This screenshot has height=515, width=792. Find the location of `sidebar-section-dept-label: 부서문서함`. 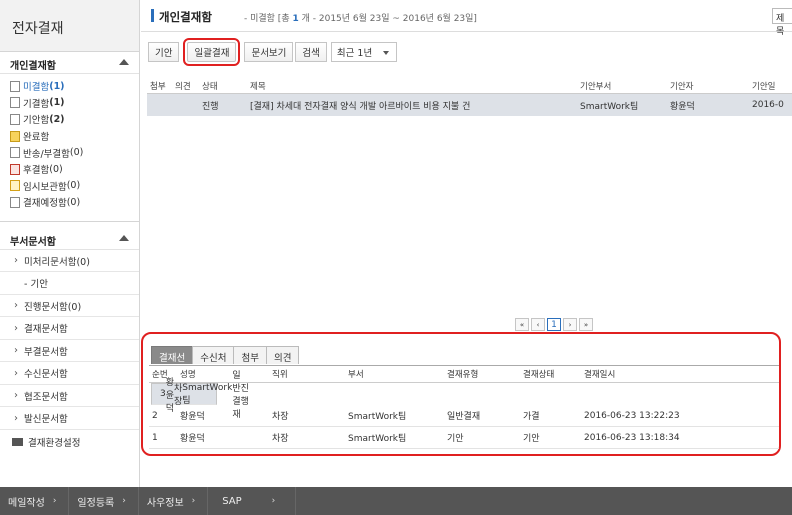

sidebar-section-dept-label: 부서문서함 is located at coordinates (33, 242).